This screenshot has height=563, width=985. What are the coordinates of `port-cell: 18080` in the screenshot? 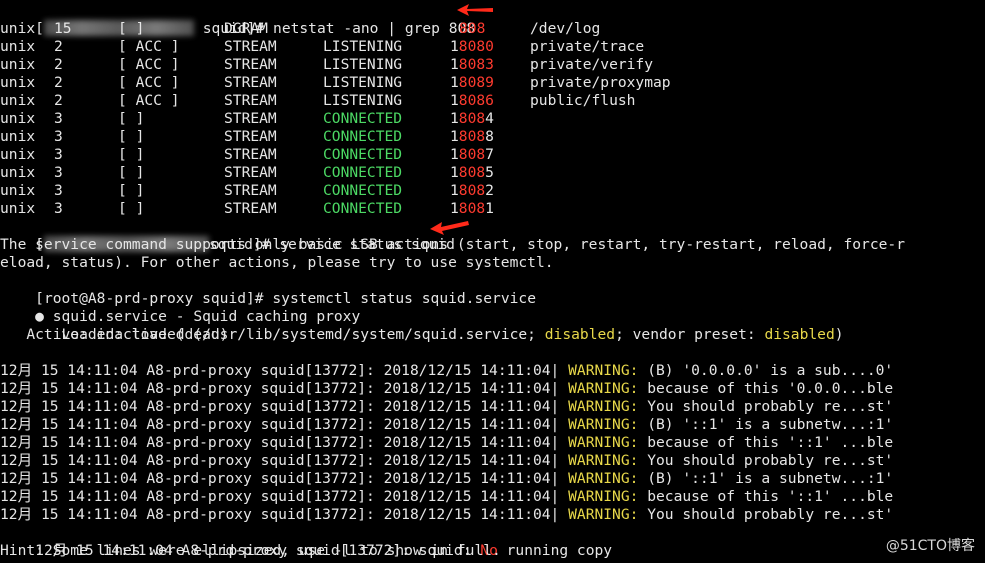 It's located at (472, 47).